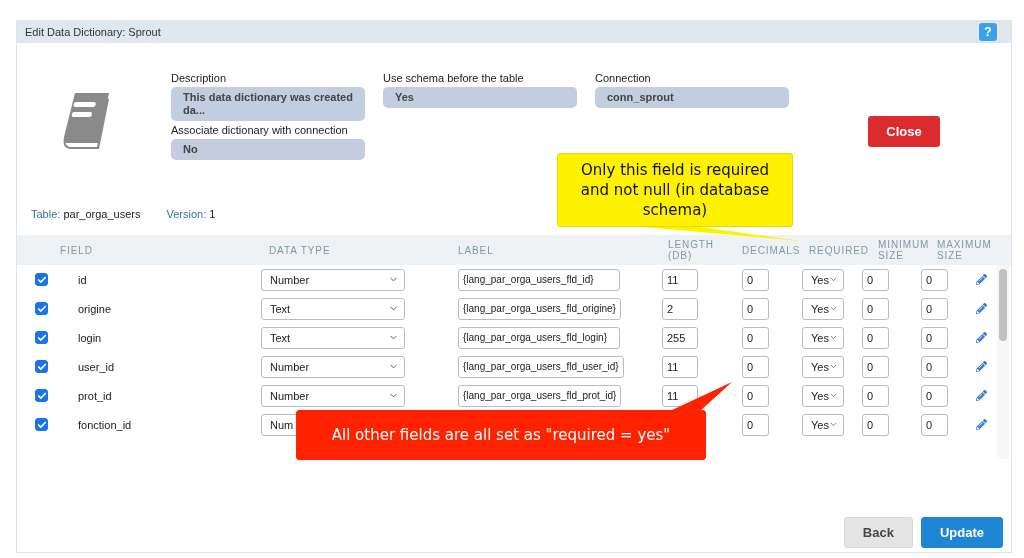  Describe the element at coordinates (86, 214) in the screenshot. I see `table-name-text: Table: par_orga_users` at that location.